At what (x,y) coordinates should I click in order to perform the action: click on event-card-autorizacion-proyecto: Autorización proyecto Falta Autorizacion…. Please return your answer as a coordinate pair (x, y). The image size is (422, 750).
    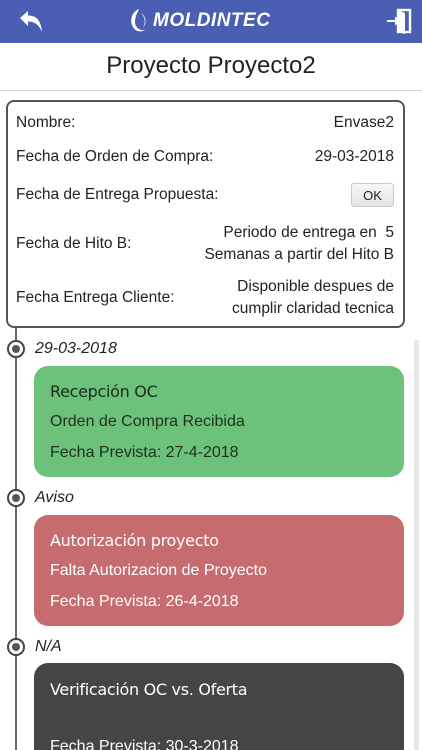
    Looking at the image, I should click on (219, 570).